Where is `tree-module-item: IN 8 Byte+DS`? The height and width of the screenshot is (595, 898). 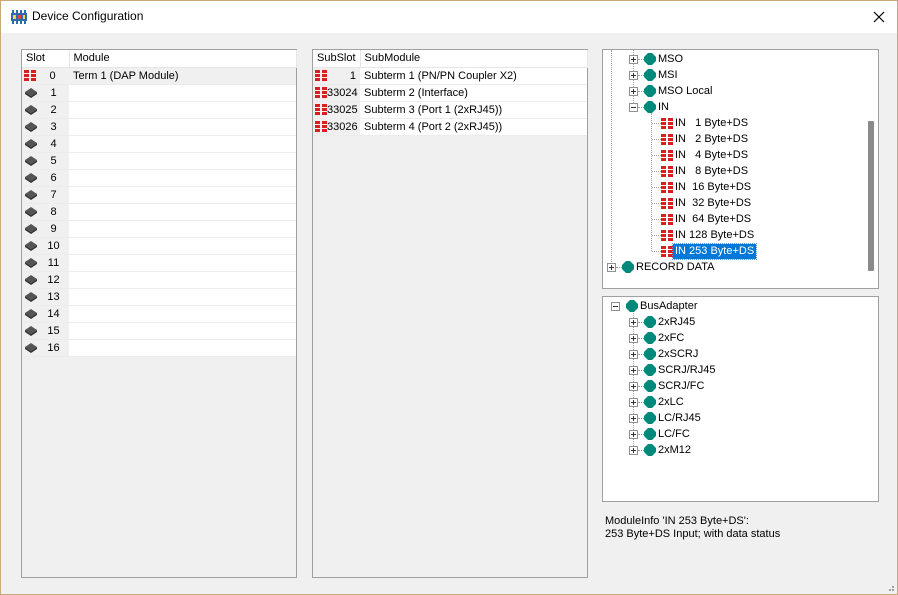
tree-module-item: IN 8 Byte+DS is located at coordinates (705, 171).